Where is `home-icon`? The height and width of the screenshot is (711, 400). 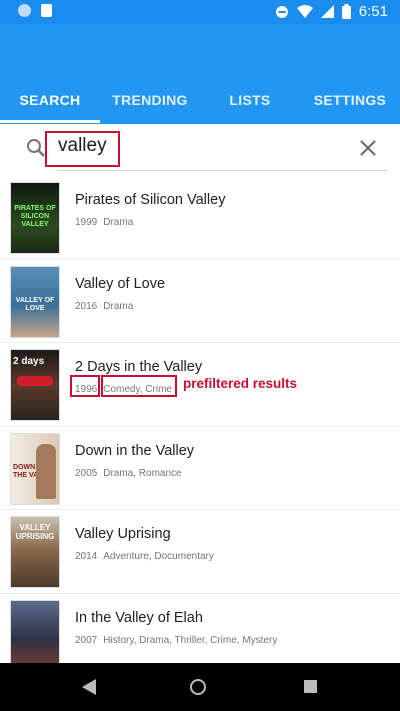
home-icon is located at coordinates (198, 687).